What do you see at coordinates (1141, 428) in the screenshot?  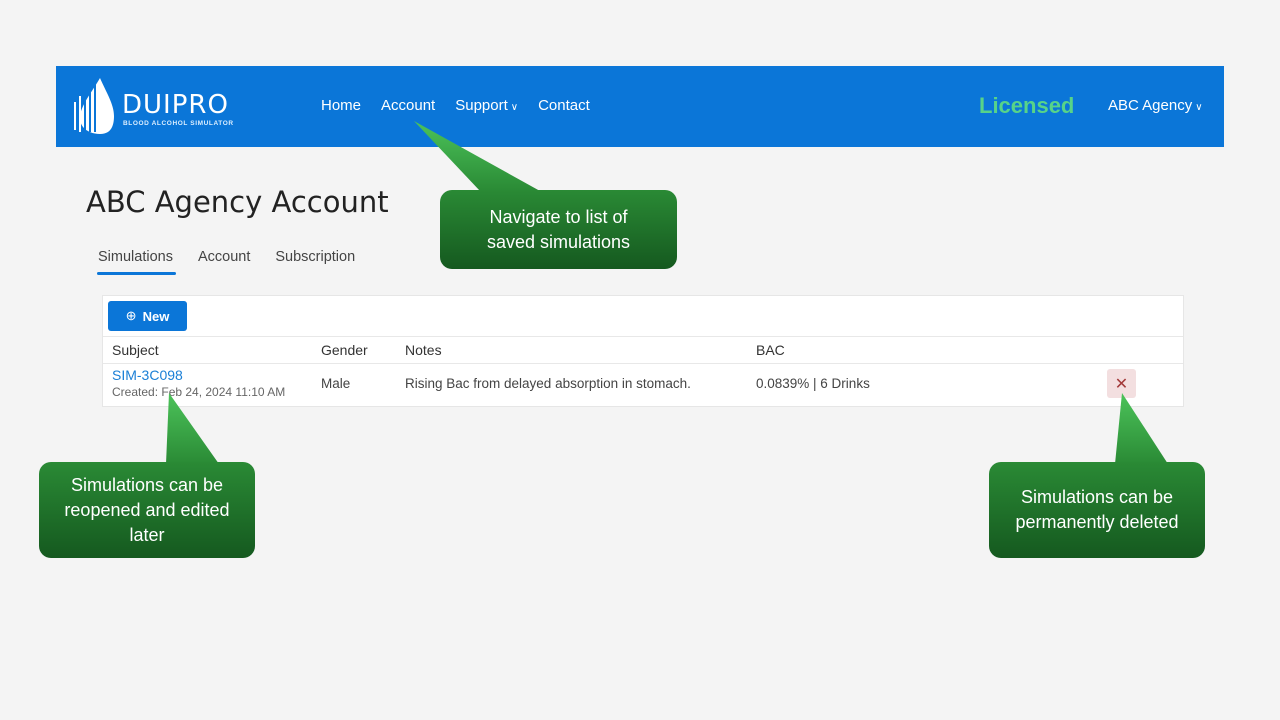 I see `callout-pointer-delete` at bounding box center [1141, 428].